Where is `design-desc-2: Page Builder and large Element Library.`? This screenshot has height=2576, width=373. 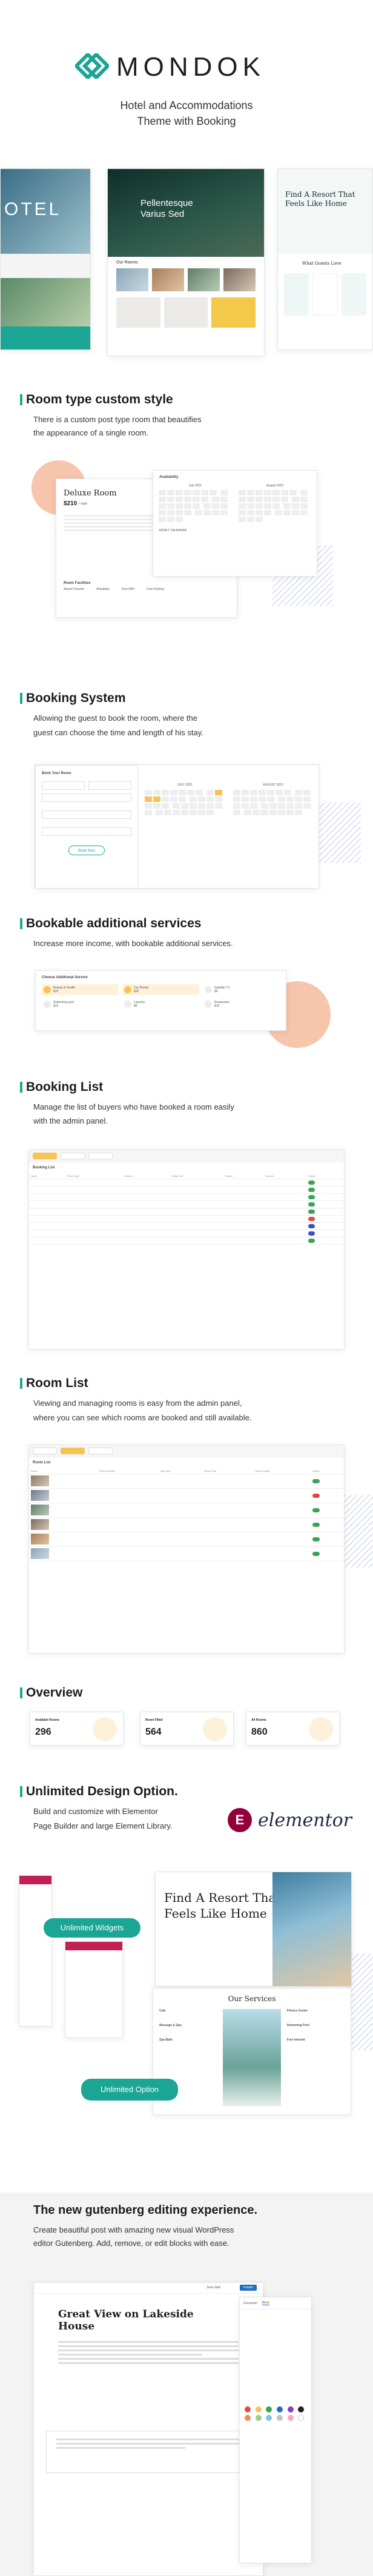 design-desc-2: Page Builder and large Element Library. is located at coordinates (103, 1825).